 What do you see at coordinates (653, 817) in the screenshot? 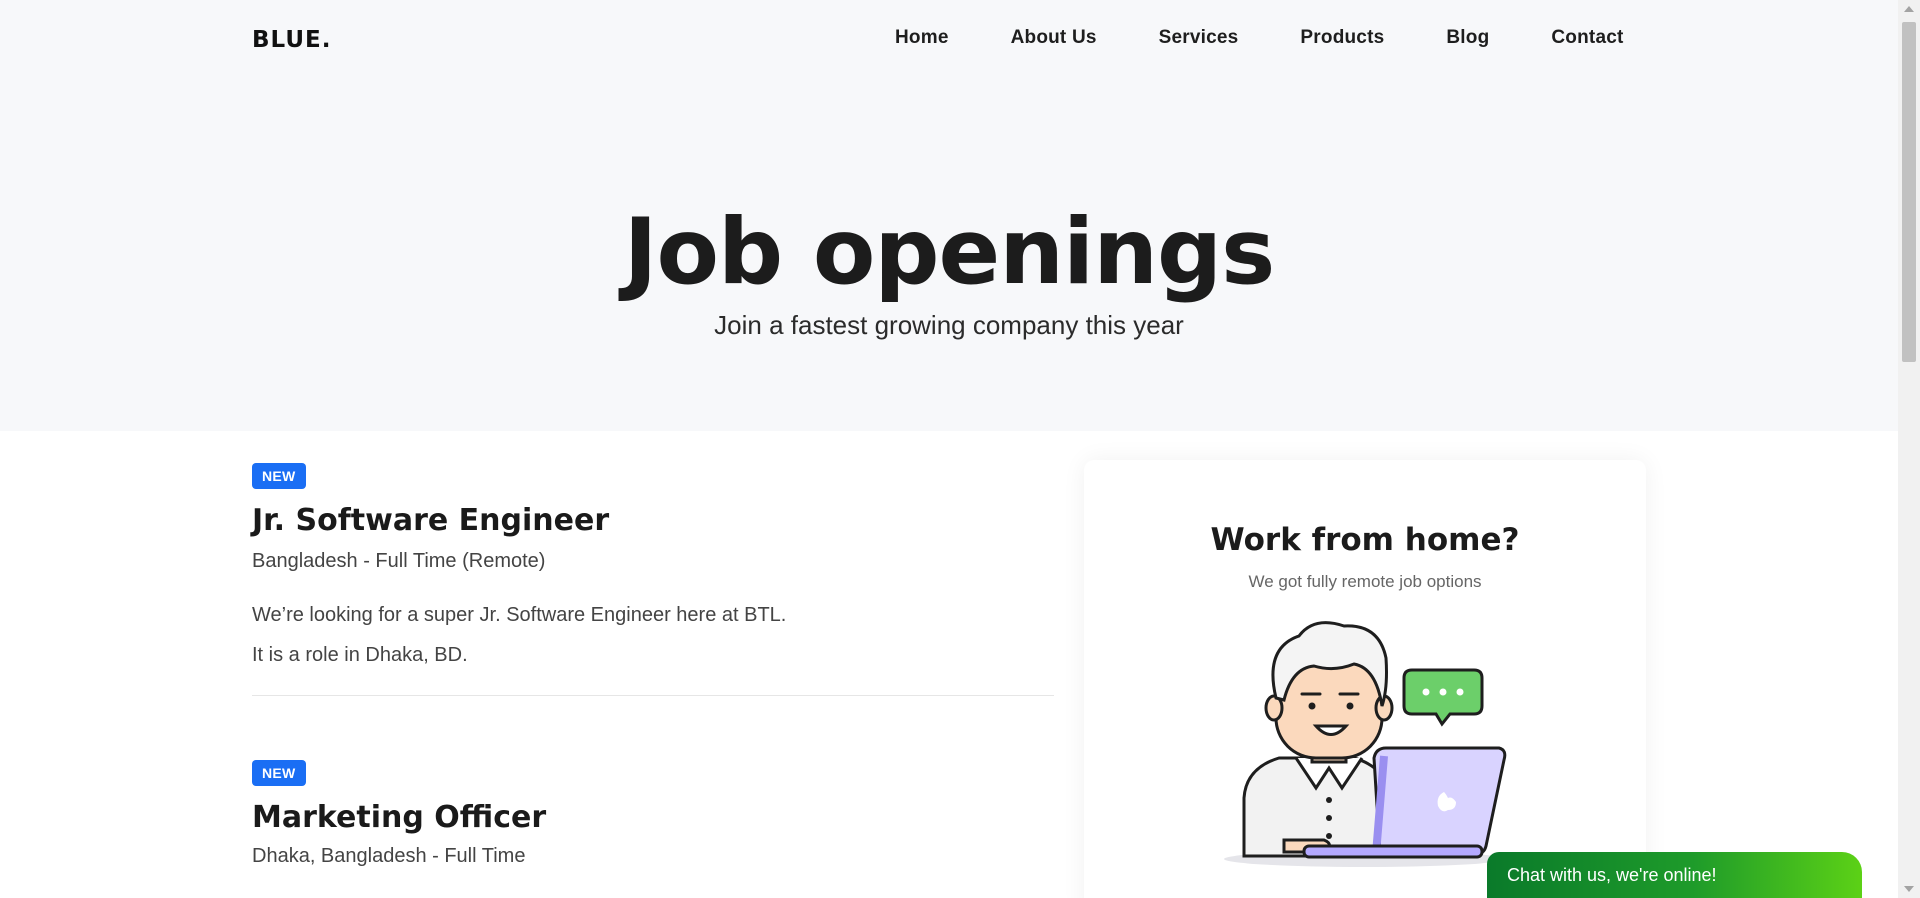
I see `job-title: Marketing Officer` at bounding box center [653, 817].